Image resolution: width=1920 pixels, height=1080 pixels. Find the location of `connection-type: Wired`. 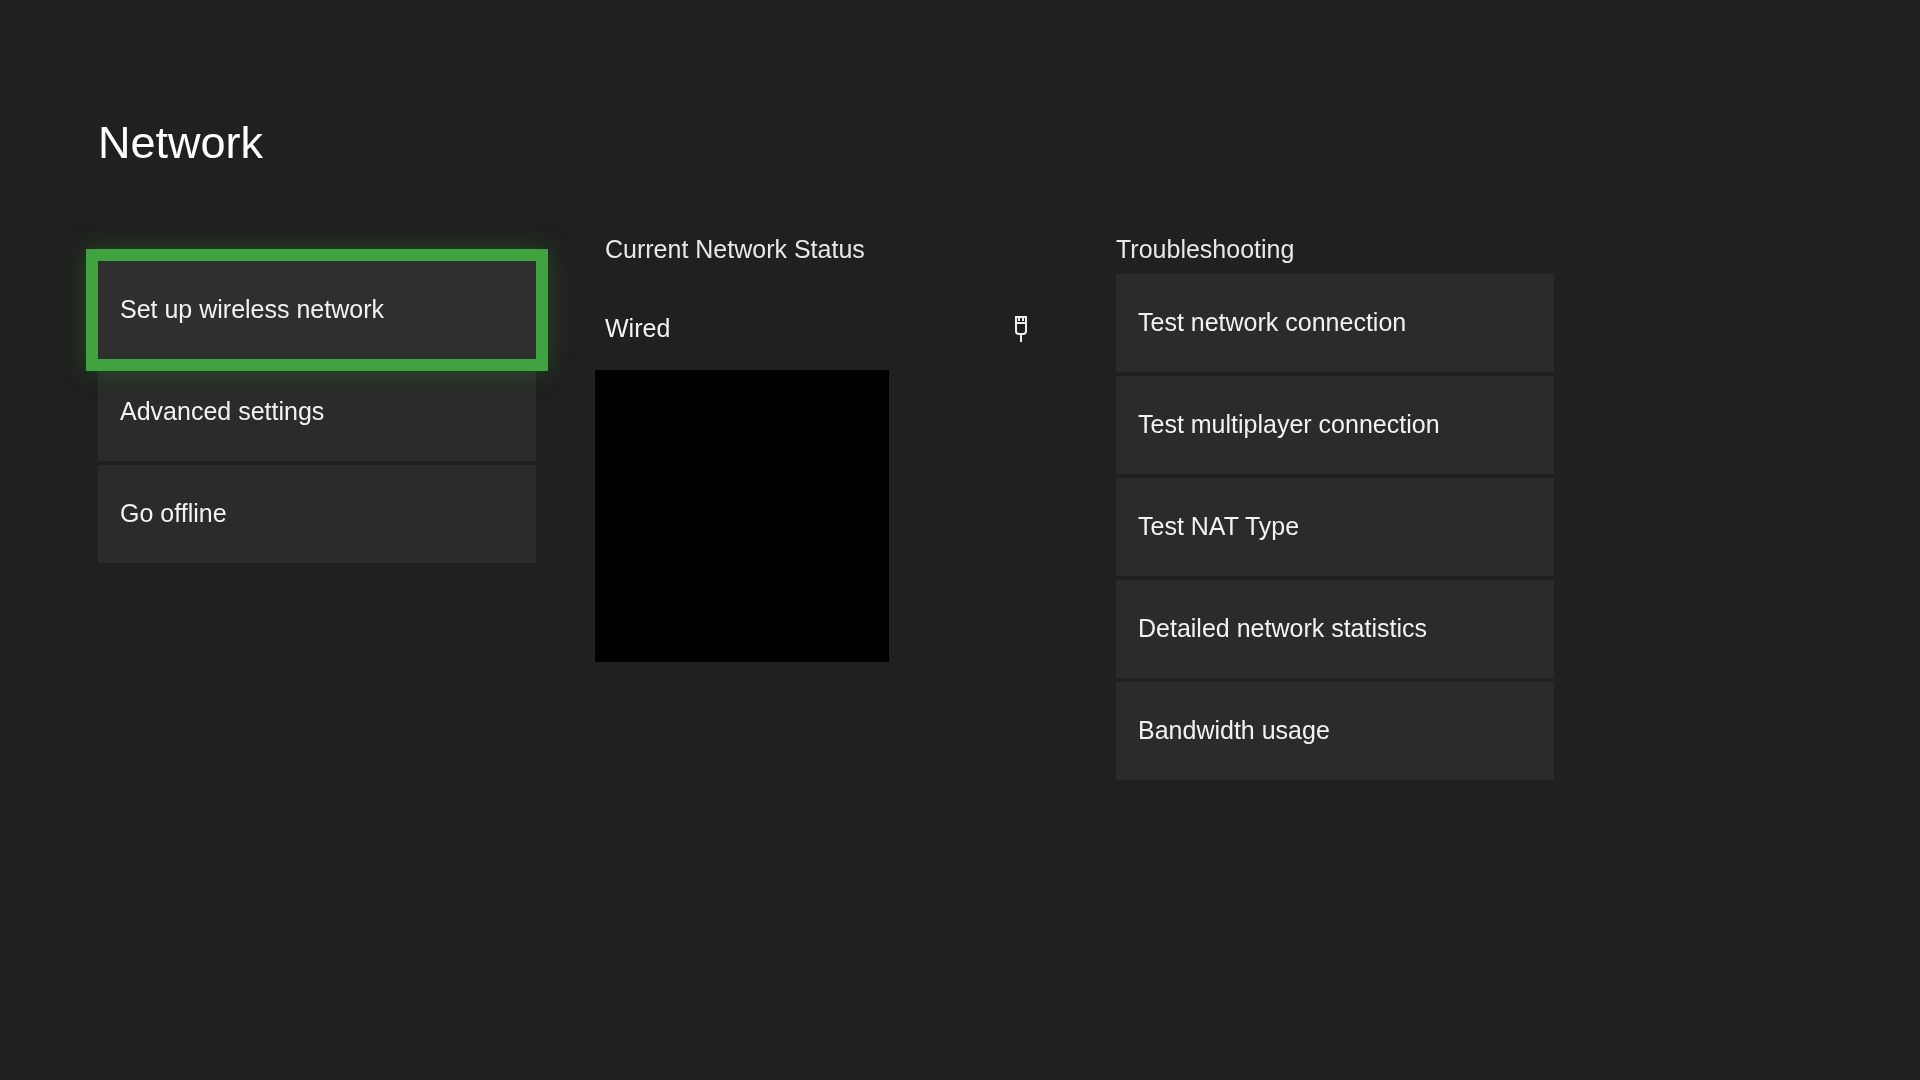

connection-type: Wired is located at coordinates (638, 328).